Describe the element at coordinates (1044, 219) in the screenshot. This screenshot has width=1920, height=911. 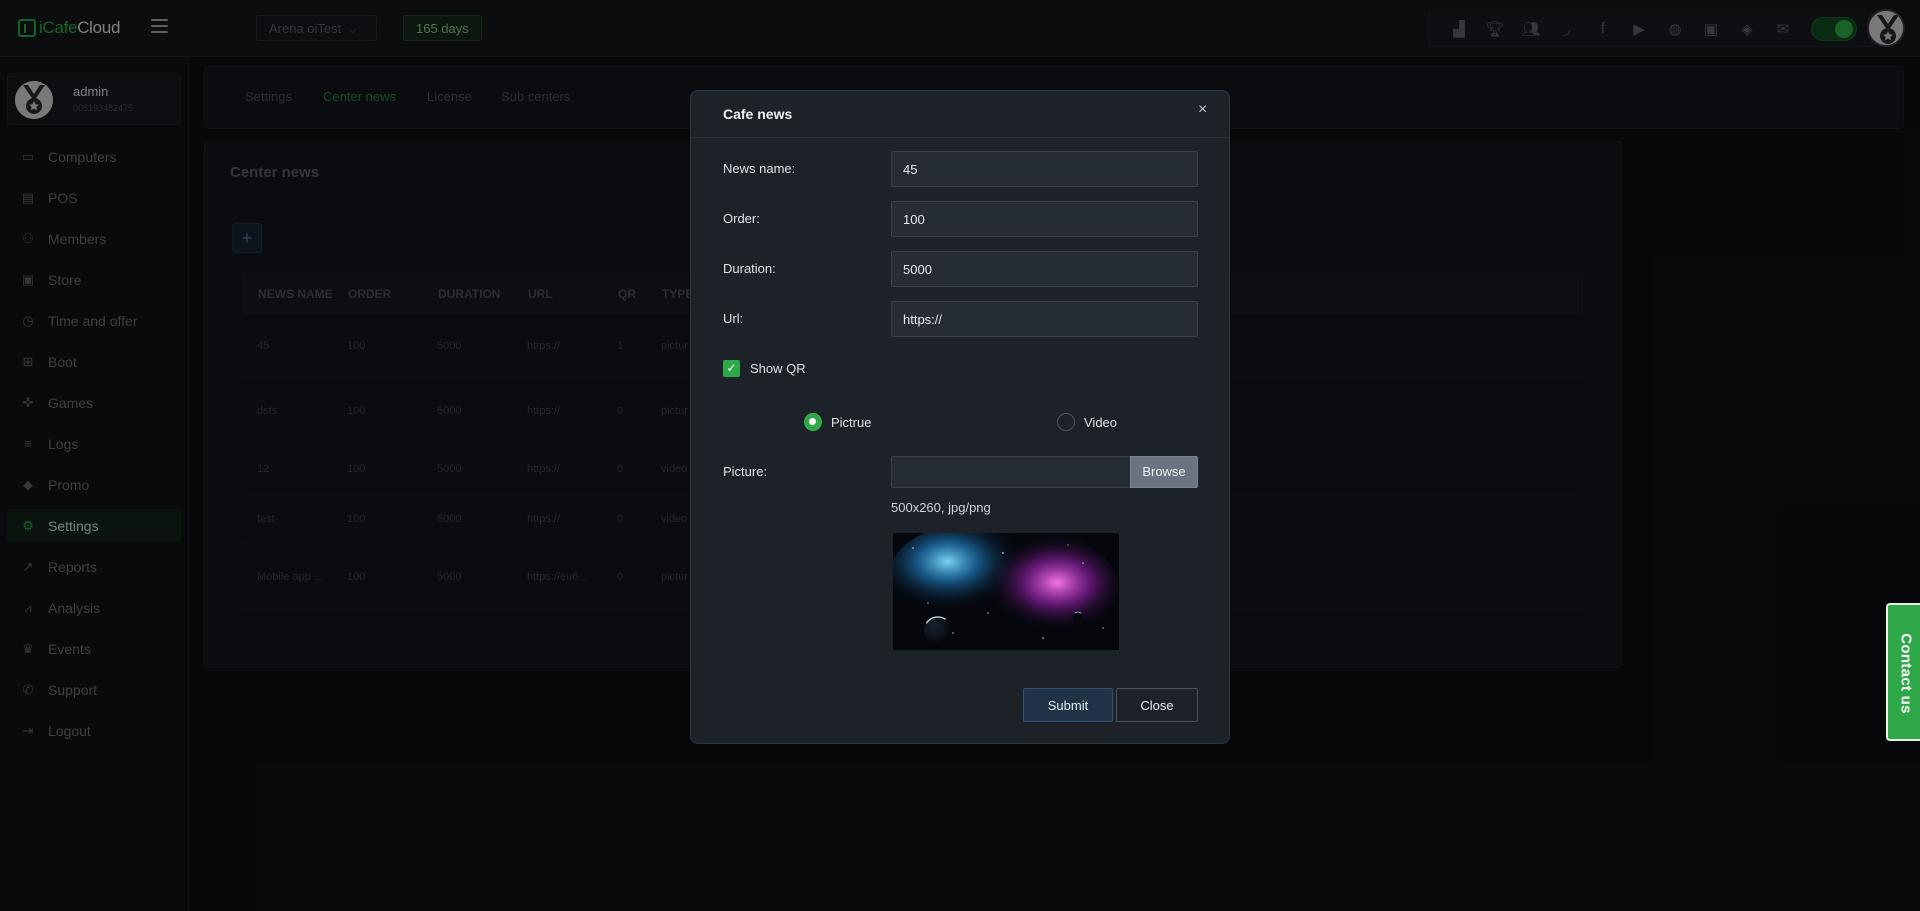
I see `order-input` at that location.